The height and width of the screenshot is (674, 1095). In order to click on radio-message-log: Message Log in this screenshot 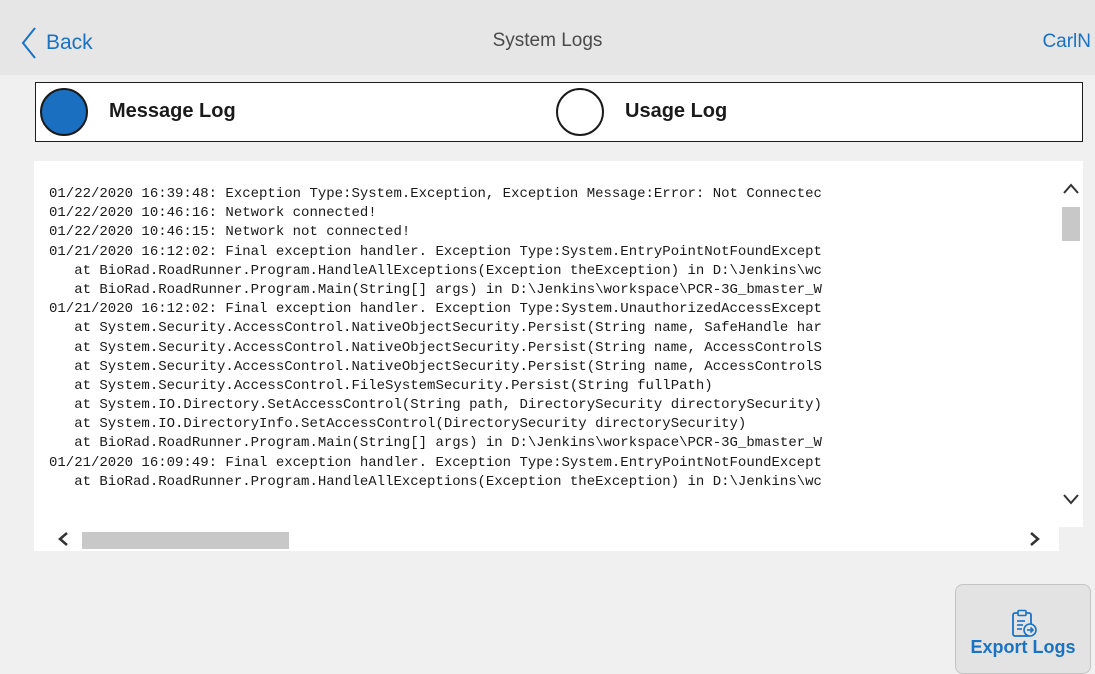, I will do `click(138, 111)`.